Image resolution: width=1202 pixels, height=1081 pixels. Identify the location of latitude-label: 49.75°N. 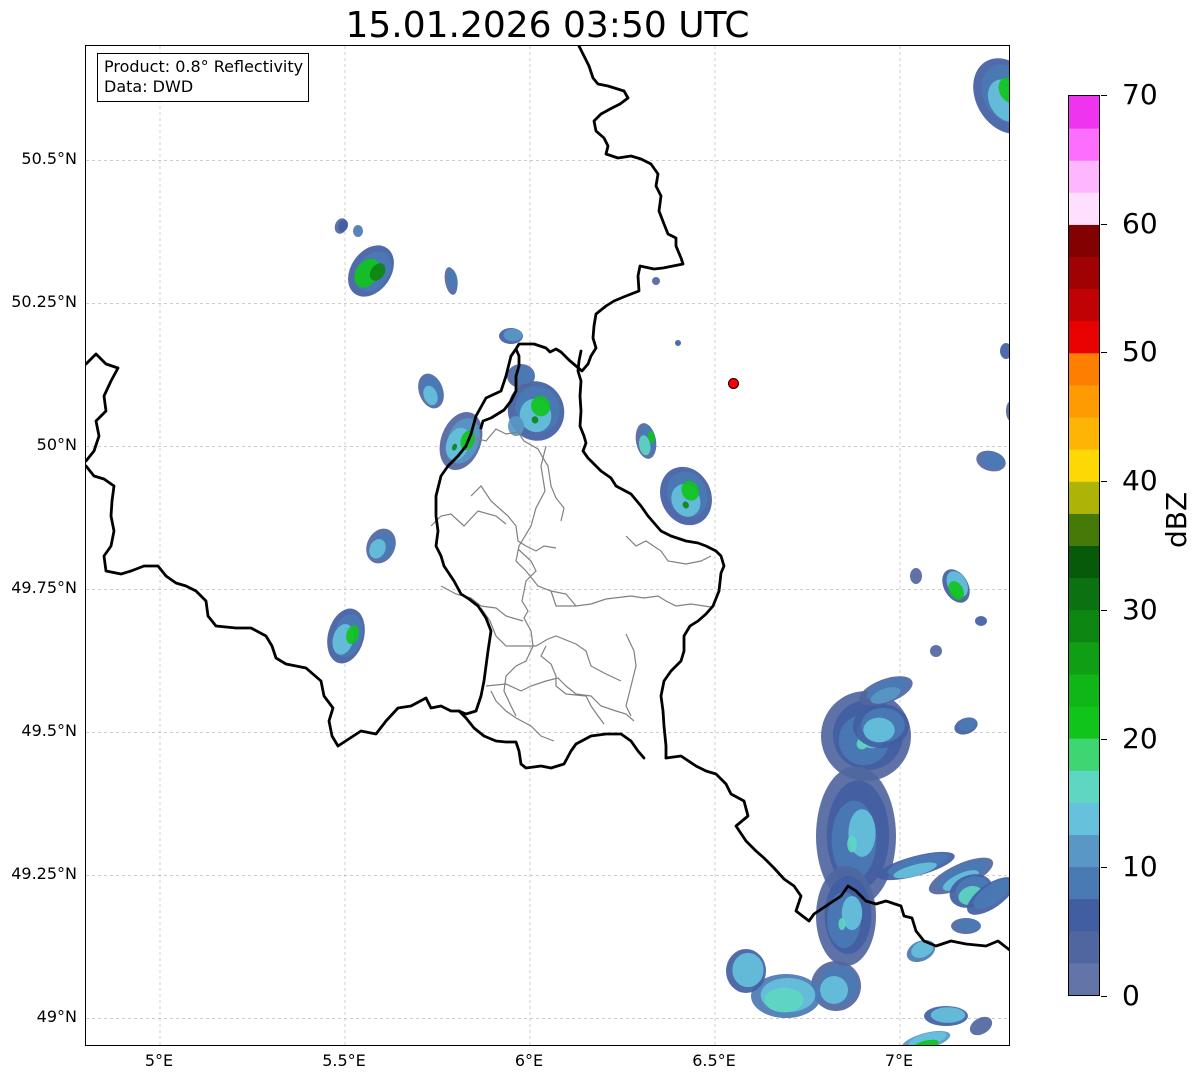
(44, 588).